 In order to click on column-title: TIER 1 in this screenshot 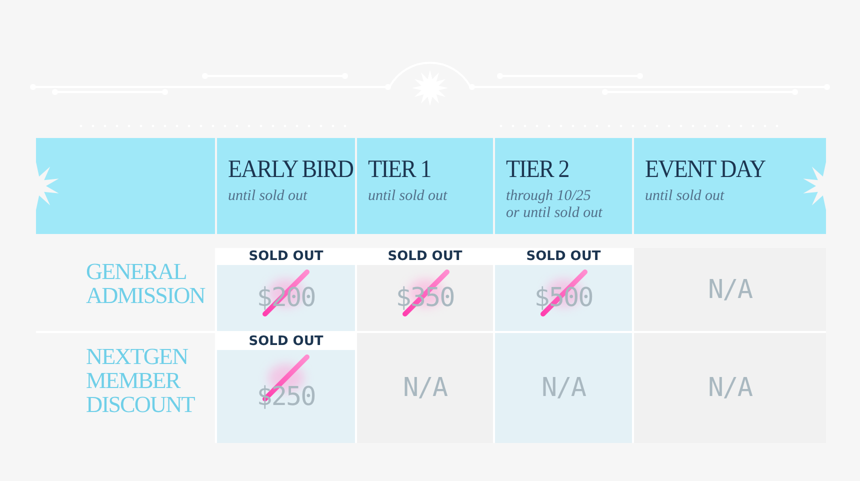, I will do `click(399, 170)`.